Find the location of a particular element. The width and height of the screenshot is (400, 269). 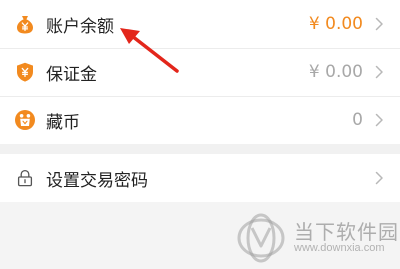

set-trade-password-label: 设置交易密码 is located at coordinates (97, 180).